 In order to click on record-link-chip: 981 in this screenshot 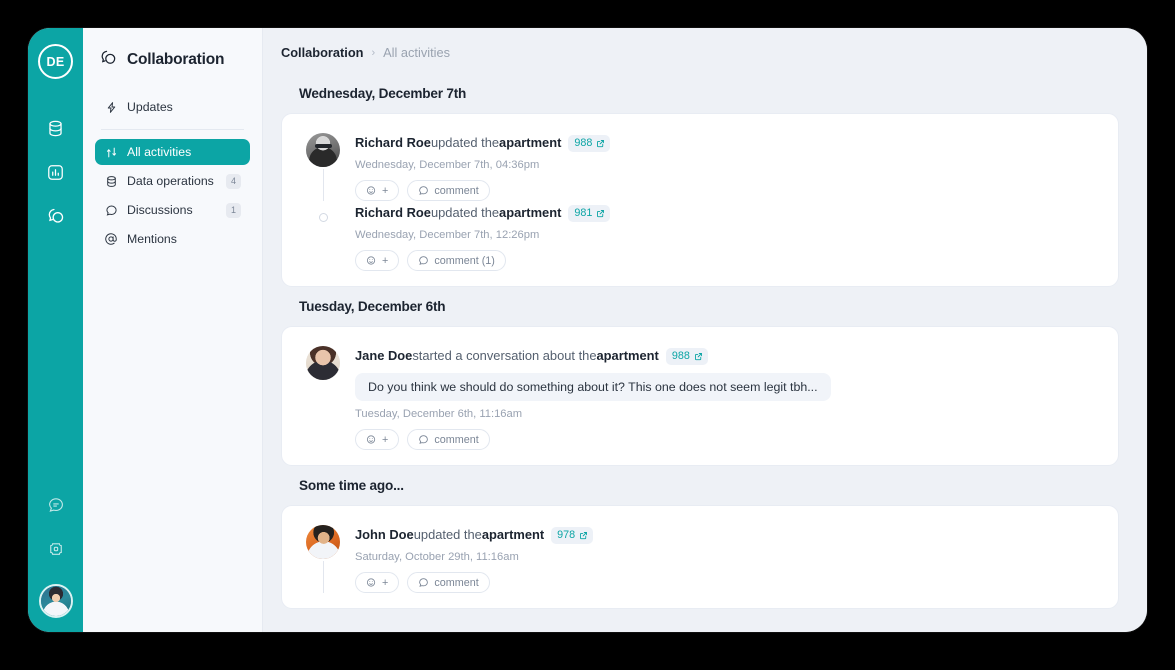, I will do `click(589, 213)`.